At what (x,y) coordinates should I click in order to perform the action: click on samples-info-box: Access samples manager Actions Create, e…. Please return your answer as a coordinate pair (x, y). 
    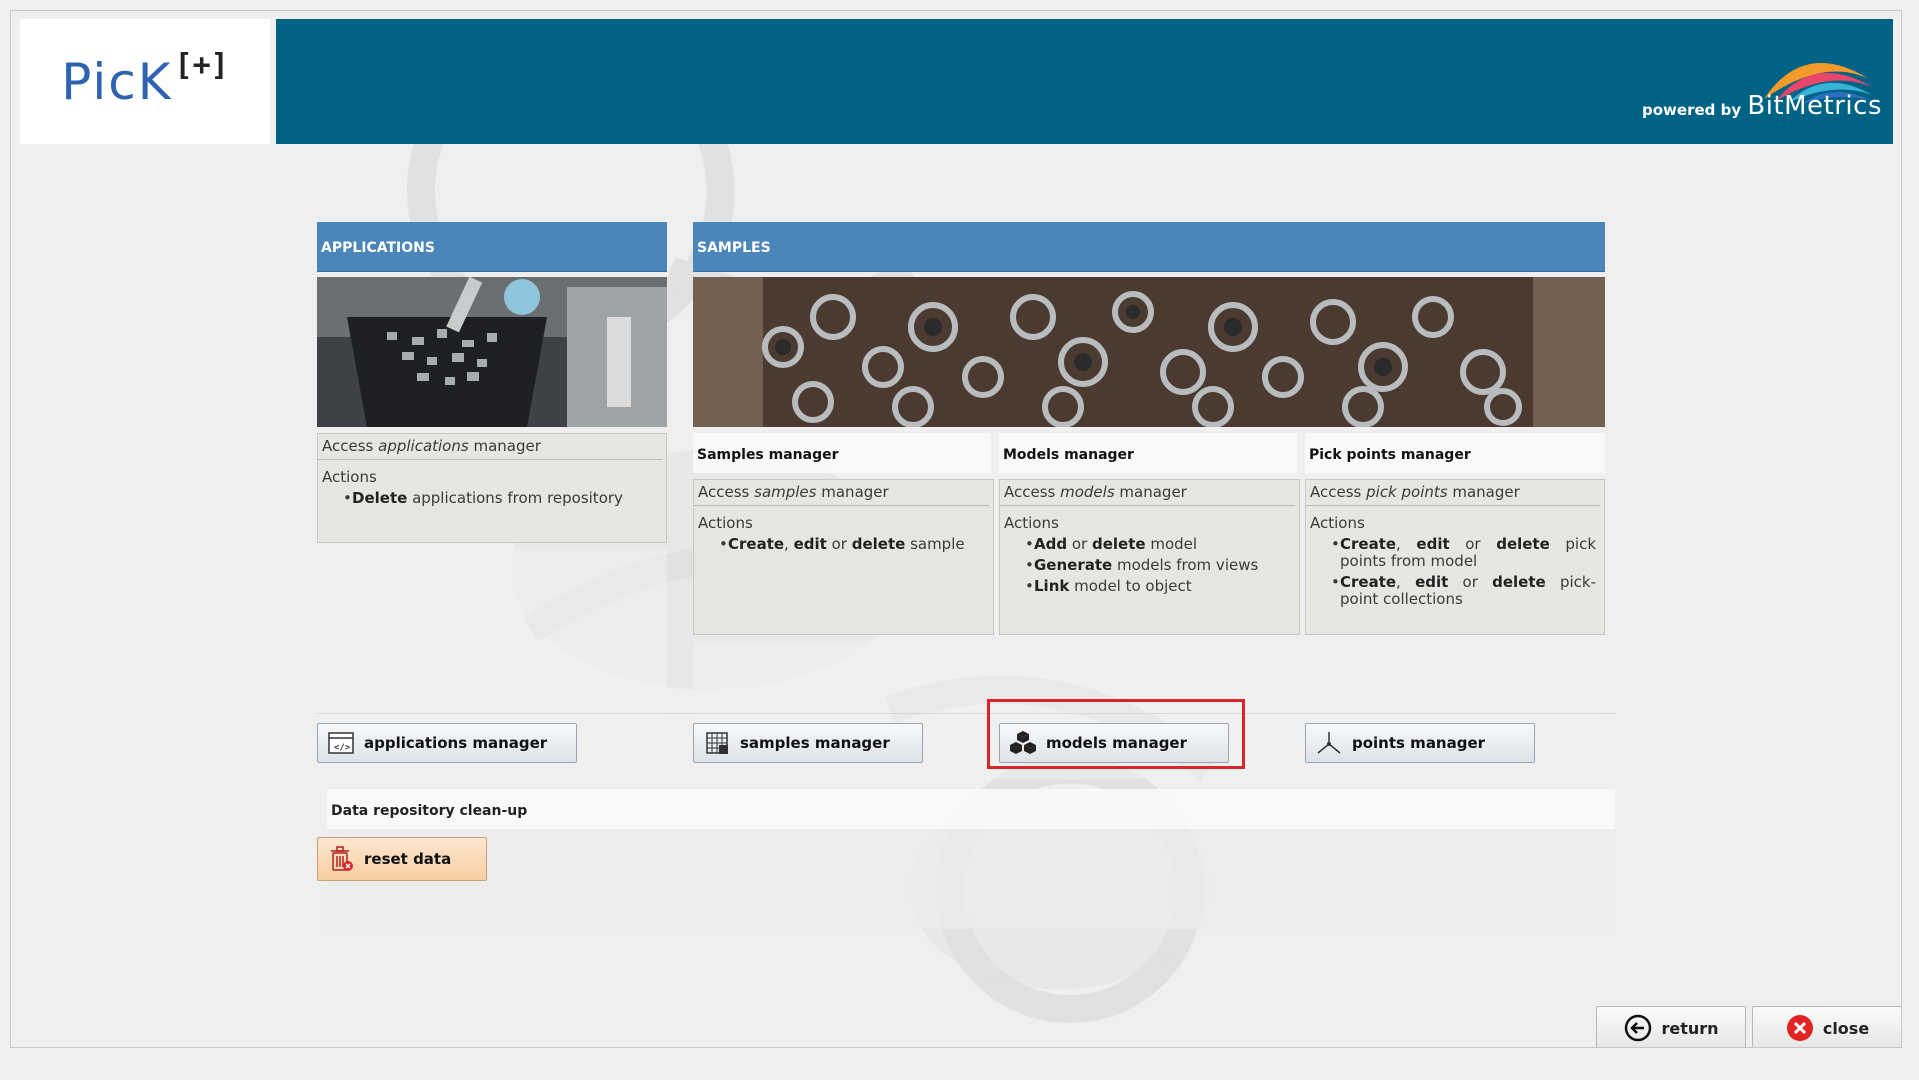
    Looking at the image, I should click on (843, 557).